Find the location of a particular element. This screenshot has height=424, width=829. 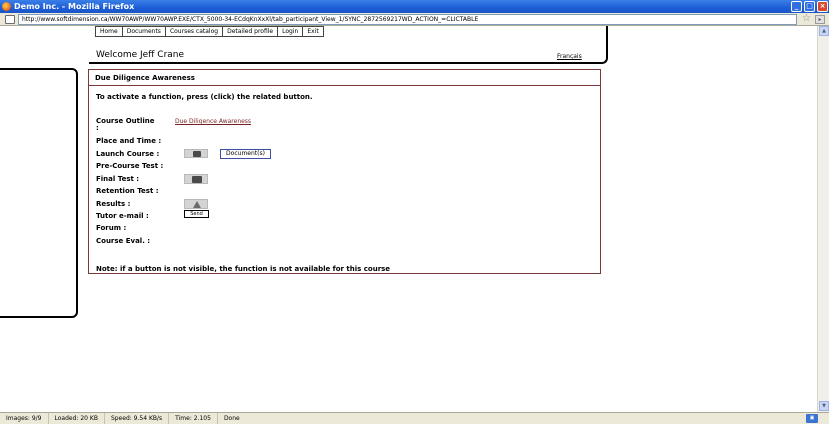

results-label: Results : is located at coordinates (113, 204).